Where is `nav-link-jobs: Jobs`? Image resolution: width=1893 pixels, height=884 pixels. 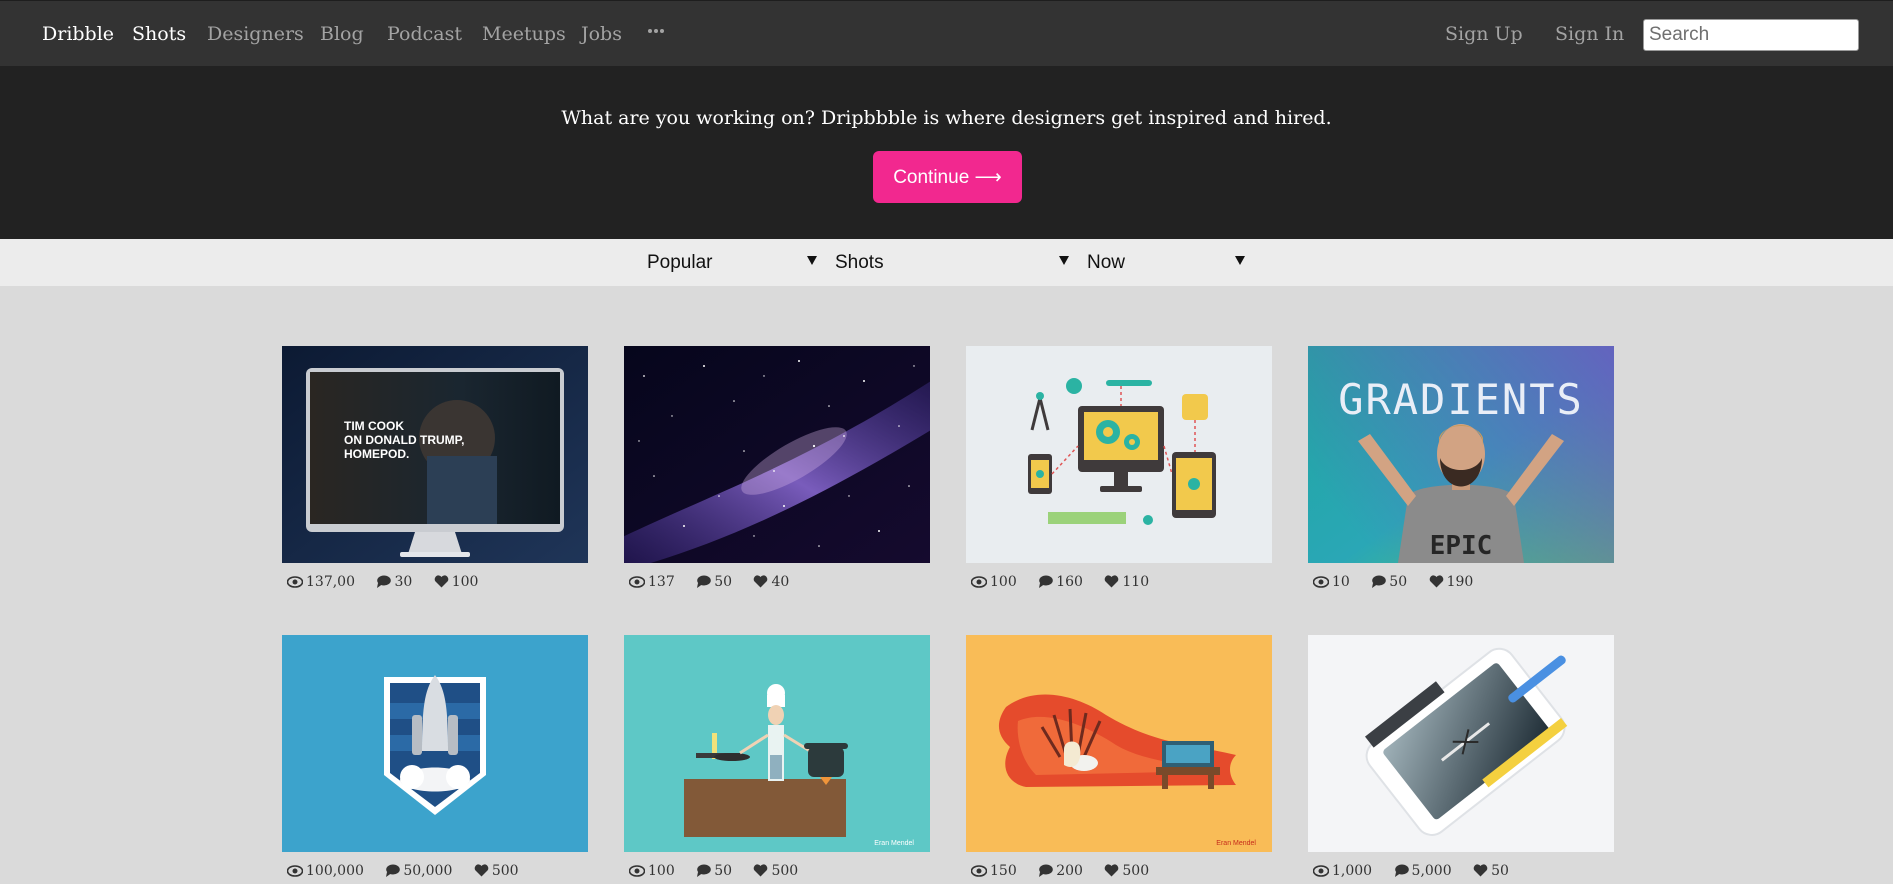
nav-link-jobs: Jobs is located at coordinates (601, 34).